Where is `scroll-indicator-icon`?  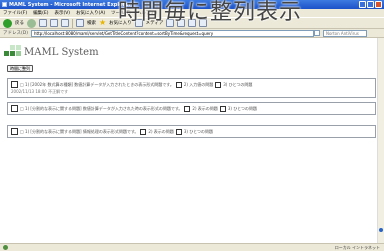 scroll-indicator-icon is located at coordinates (381, 230).